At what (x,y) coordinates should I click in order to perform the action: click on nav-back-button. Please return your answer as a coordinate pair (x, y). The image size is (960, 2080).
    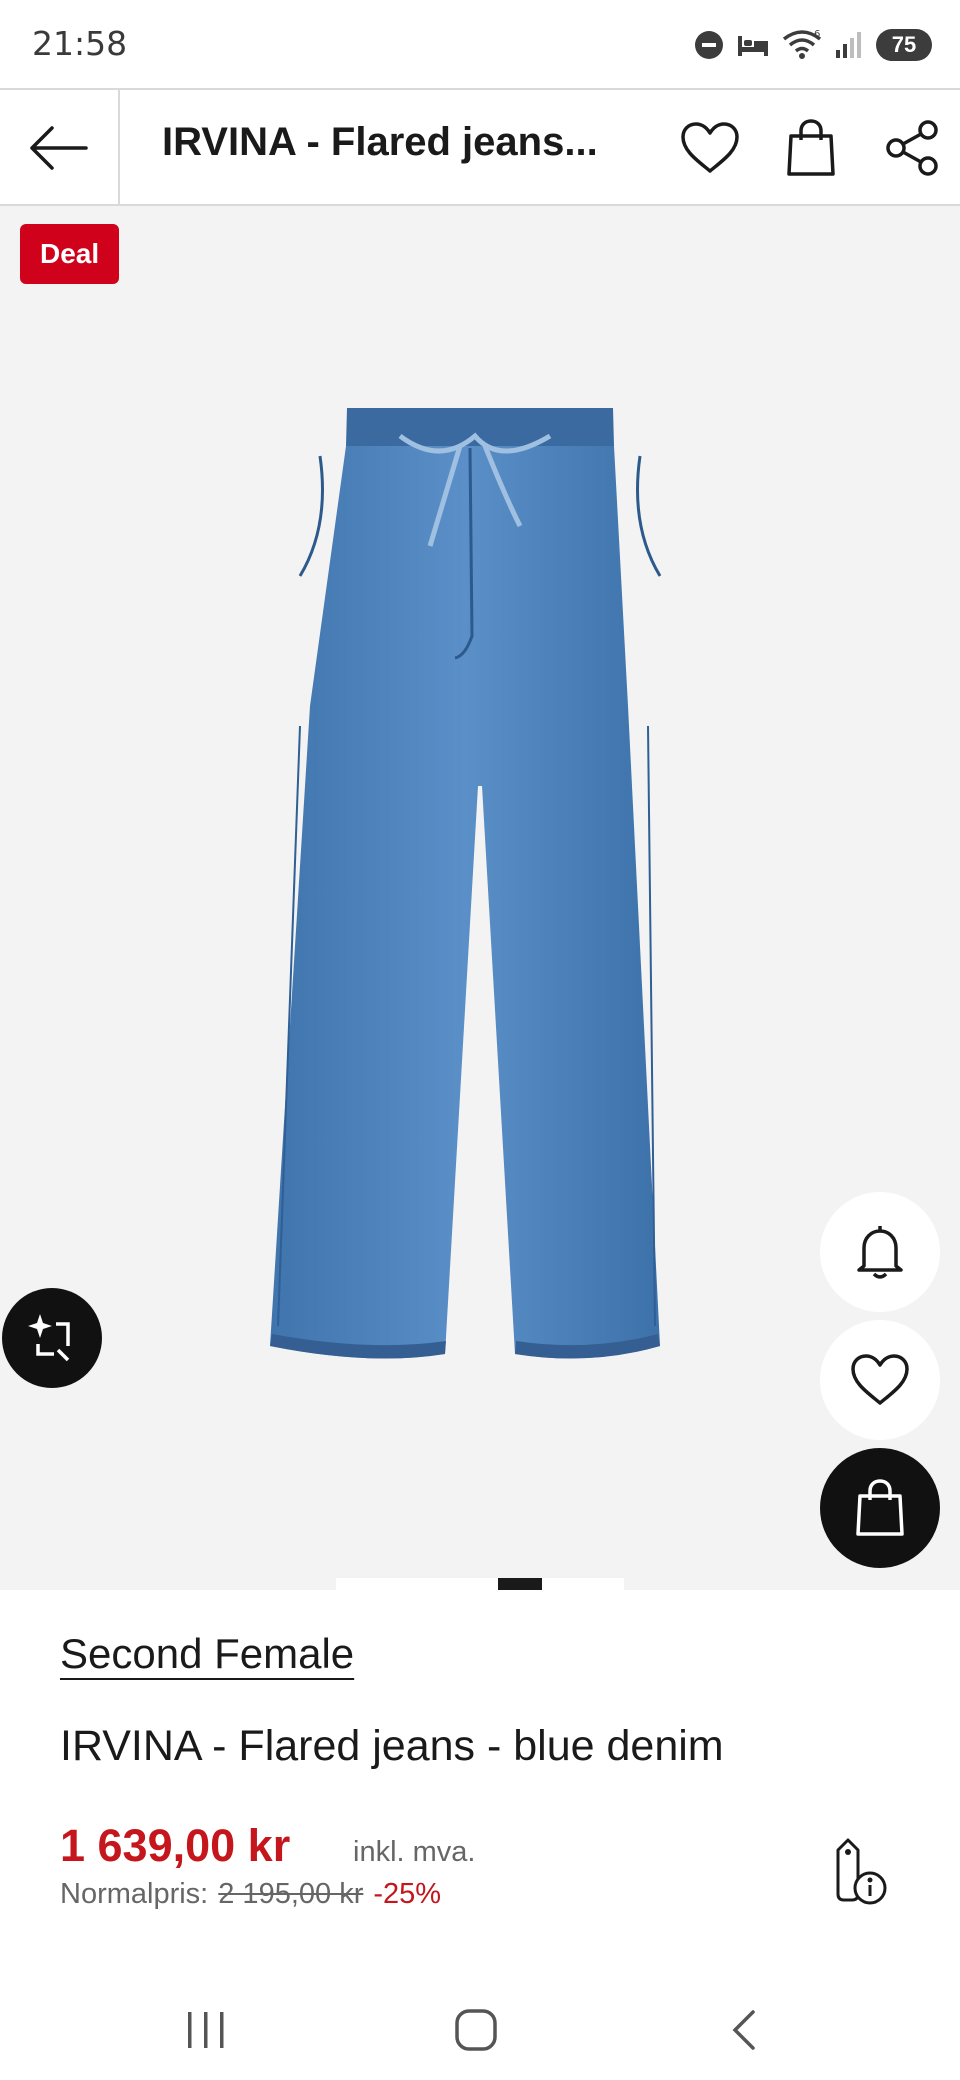
    Looking at the image, I should click on (744, 2030).